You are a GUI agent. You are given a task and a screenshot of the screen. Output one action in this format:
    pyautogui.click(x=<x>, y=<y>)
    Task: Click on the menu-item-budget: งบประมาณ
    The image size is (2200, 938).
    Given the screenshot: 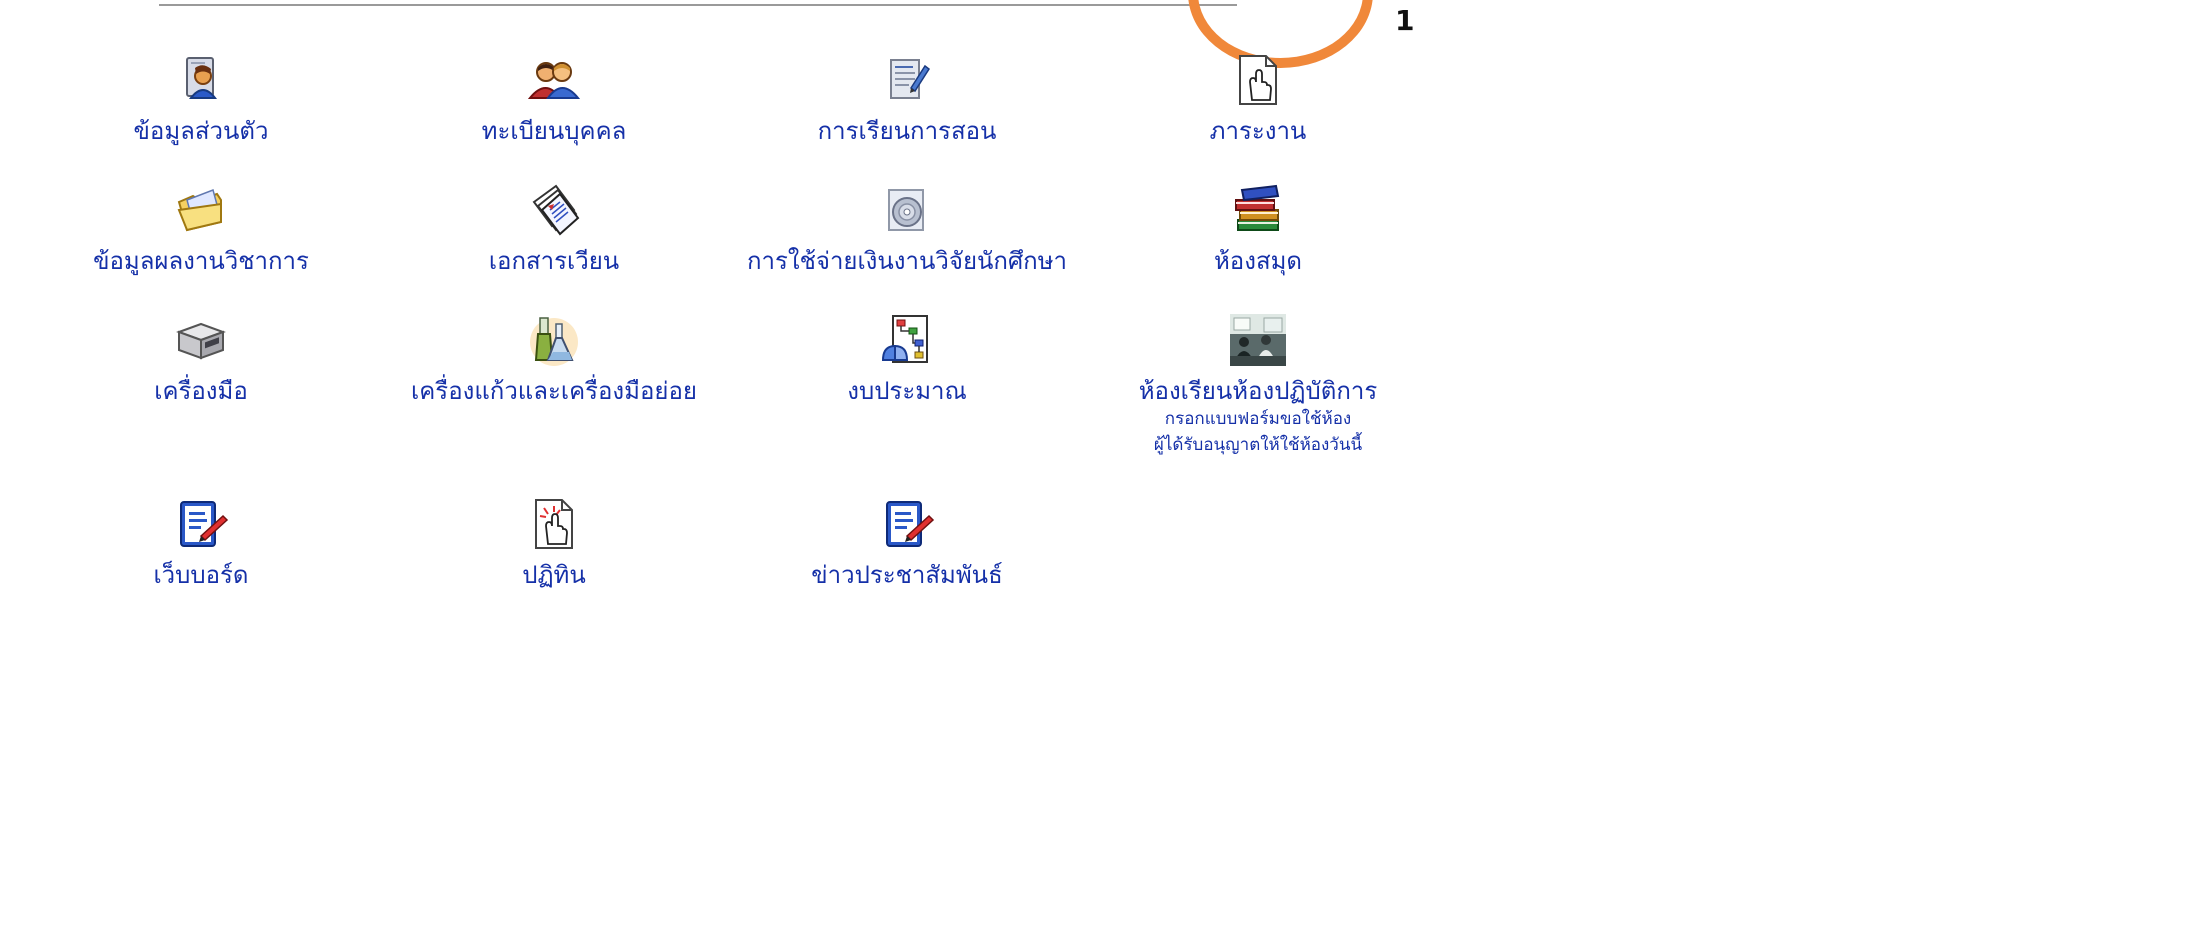 What is the action you would take?
    pyautogui.click(x=907, y=359)
    